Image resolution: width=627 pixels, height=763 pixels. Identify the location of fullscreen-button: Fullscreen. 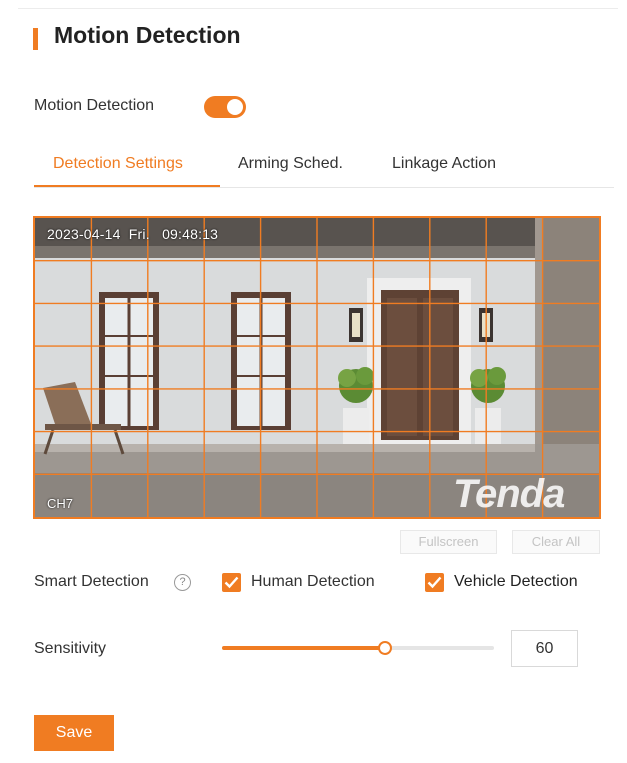
(448, 542).